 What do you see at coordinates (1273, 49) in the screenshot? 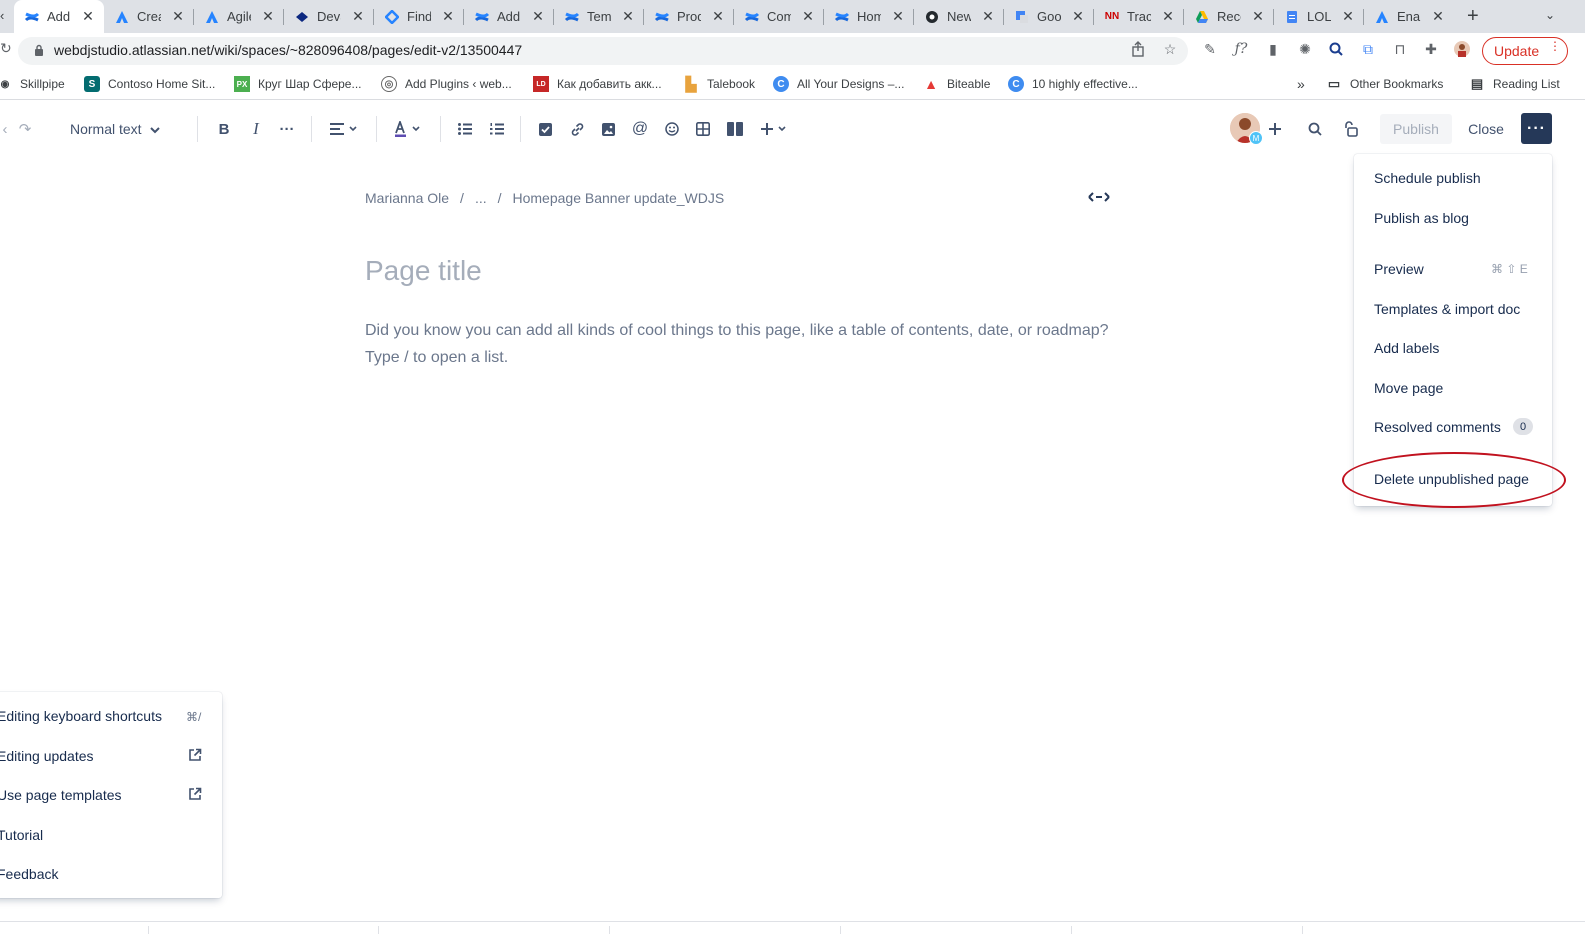
I see `extension-icon: ▮` at bounding box center [1273, 49].